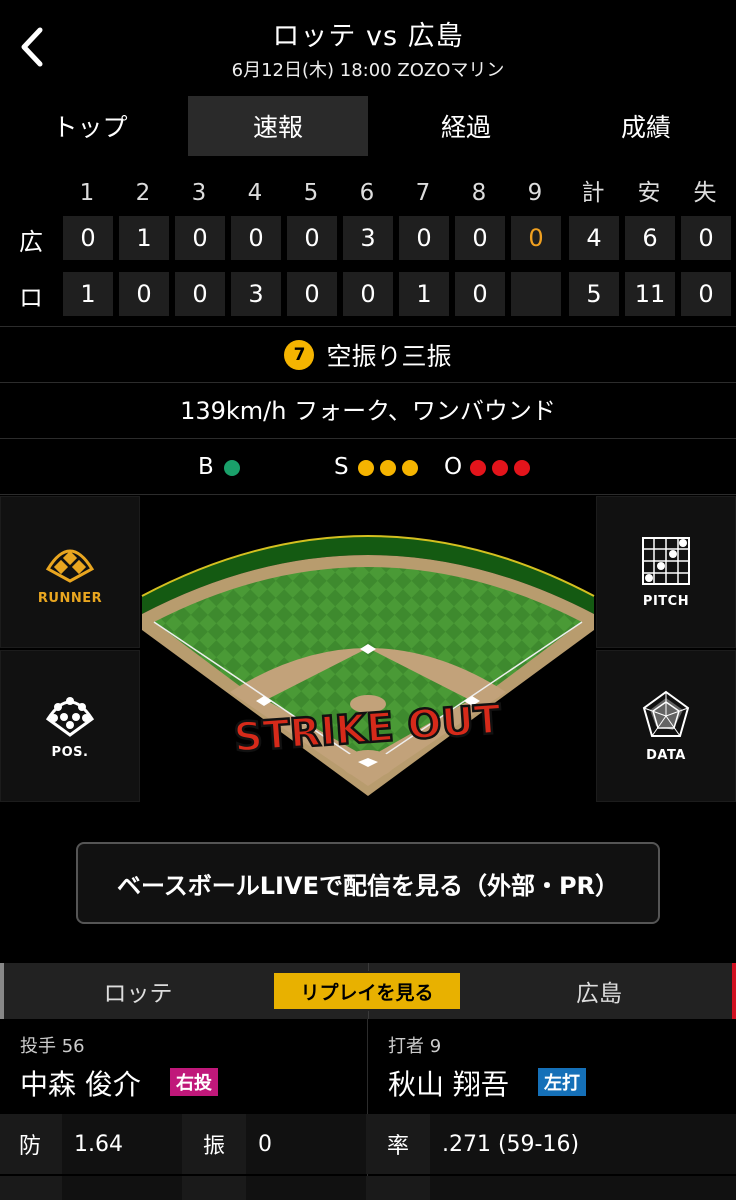 This screenshot has height=1200, width=736. What do you see at coordinates (368, 1144) in the screenshot?
I see `stats-row: 防 1.64 振 0 率 .271 (59-16)` at bounding box center [368, 1144].